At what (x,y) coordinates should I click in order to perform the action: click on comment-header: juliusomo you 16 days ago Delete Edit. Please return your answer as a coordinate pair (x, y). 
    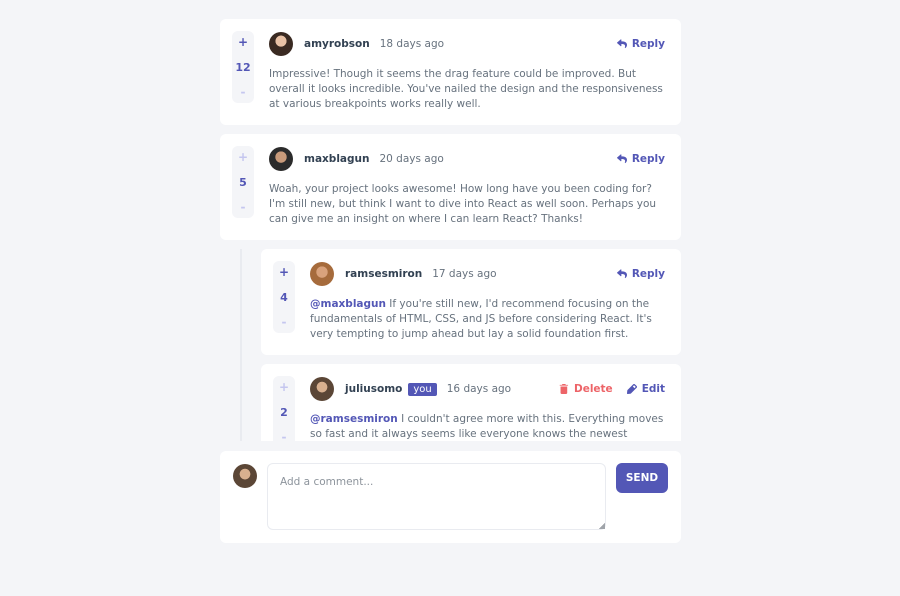
    Looking at the image, I should click on (487, 389).